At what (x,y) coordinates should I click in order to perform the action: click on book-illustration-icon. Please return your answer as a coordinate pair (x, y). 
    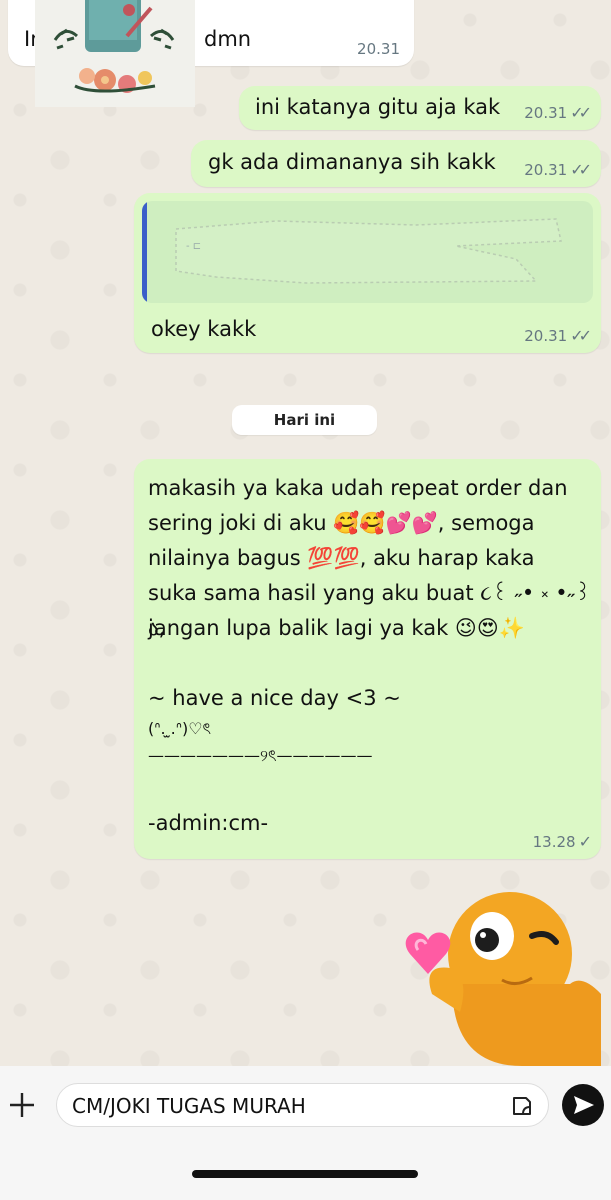
    Looking at the image, I should click on (114, 46).